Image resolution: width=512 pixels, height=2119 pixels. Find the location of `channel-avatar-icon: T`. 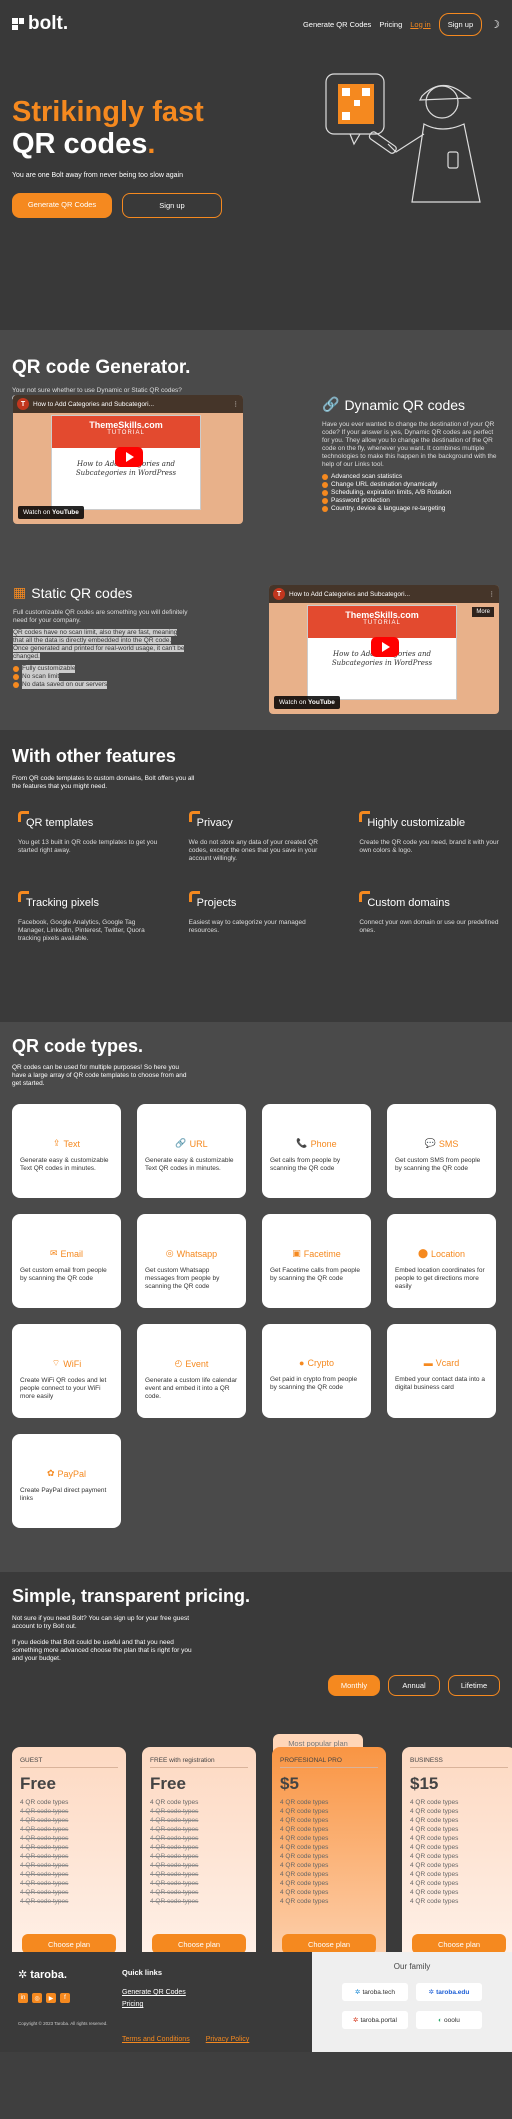

channel-avatar-icon: T is located at coordinates (23, 404).